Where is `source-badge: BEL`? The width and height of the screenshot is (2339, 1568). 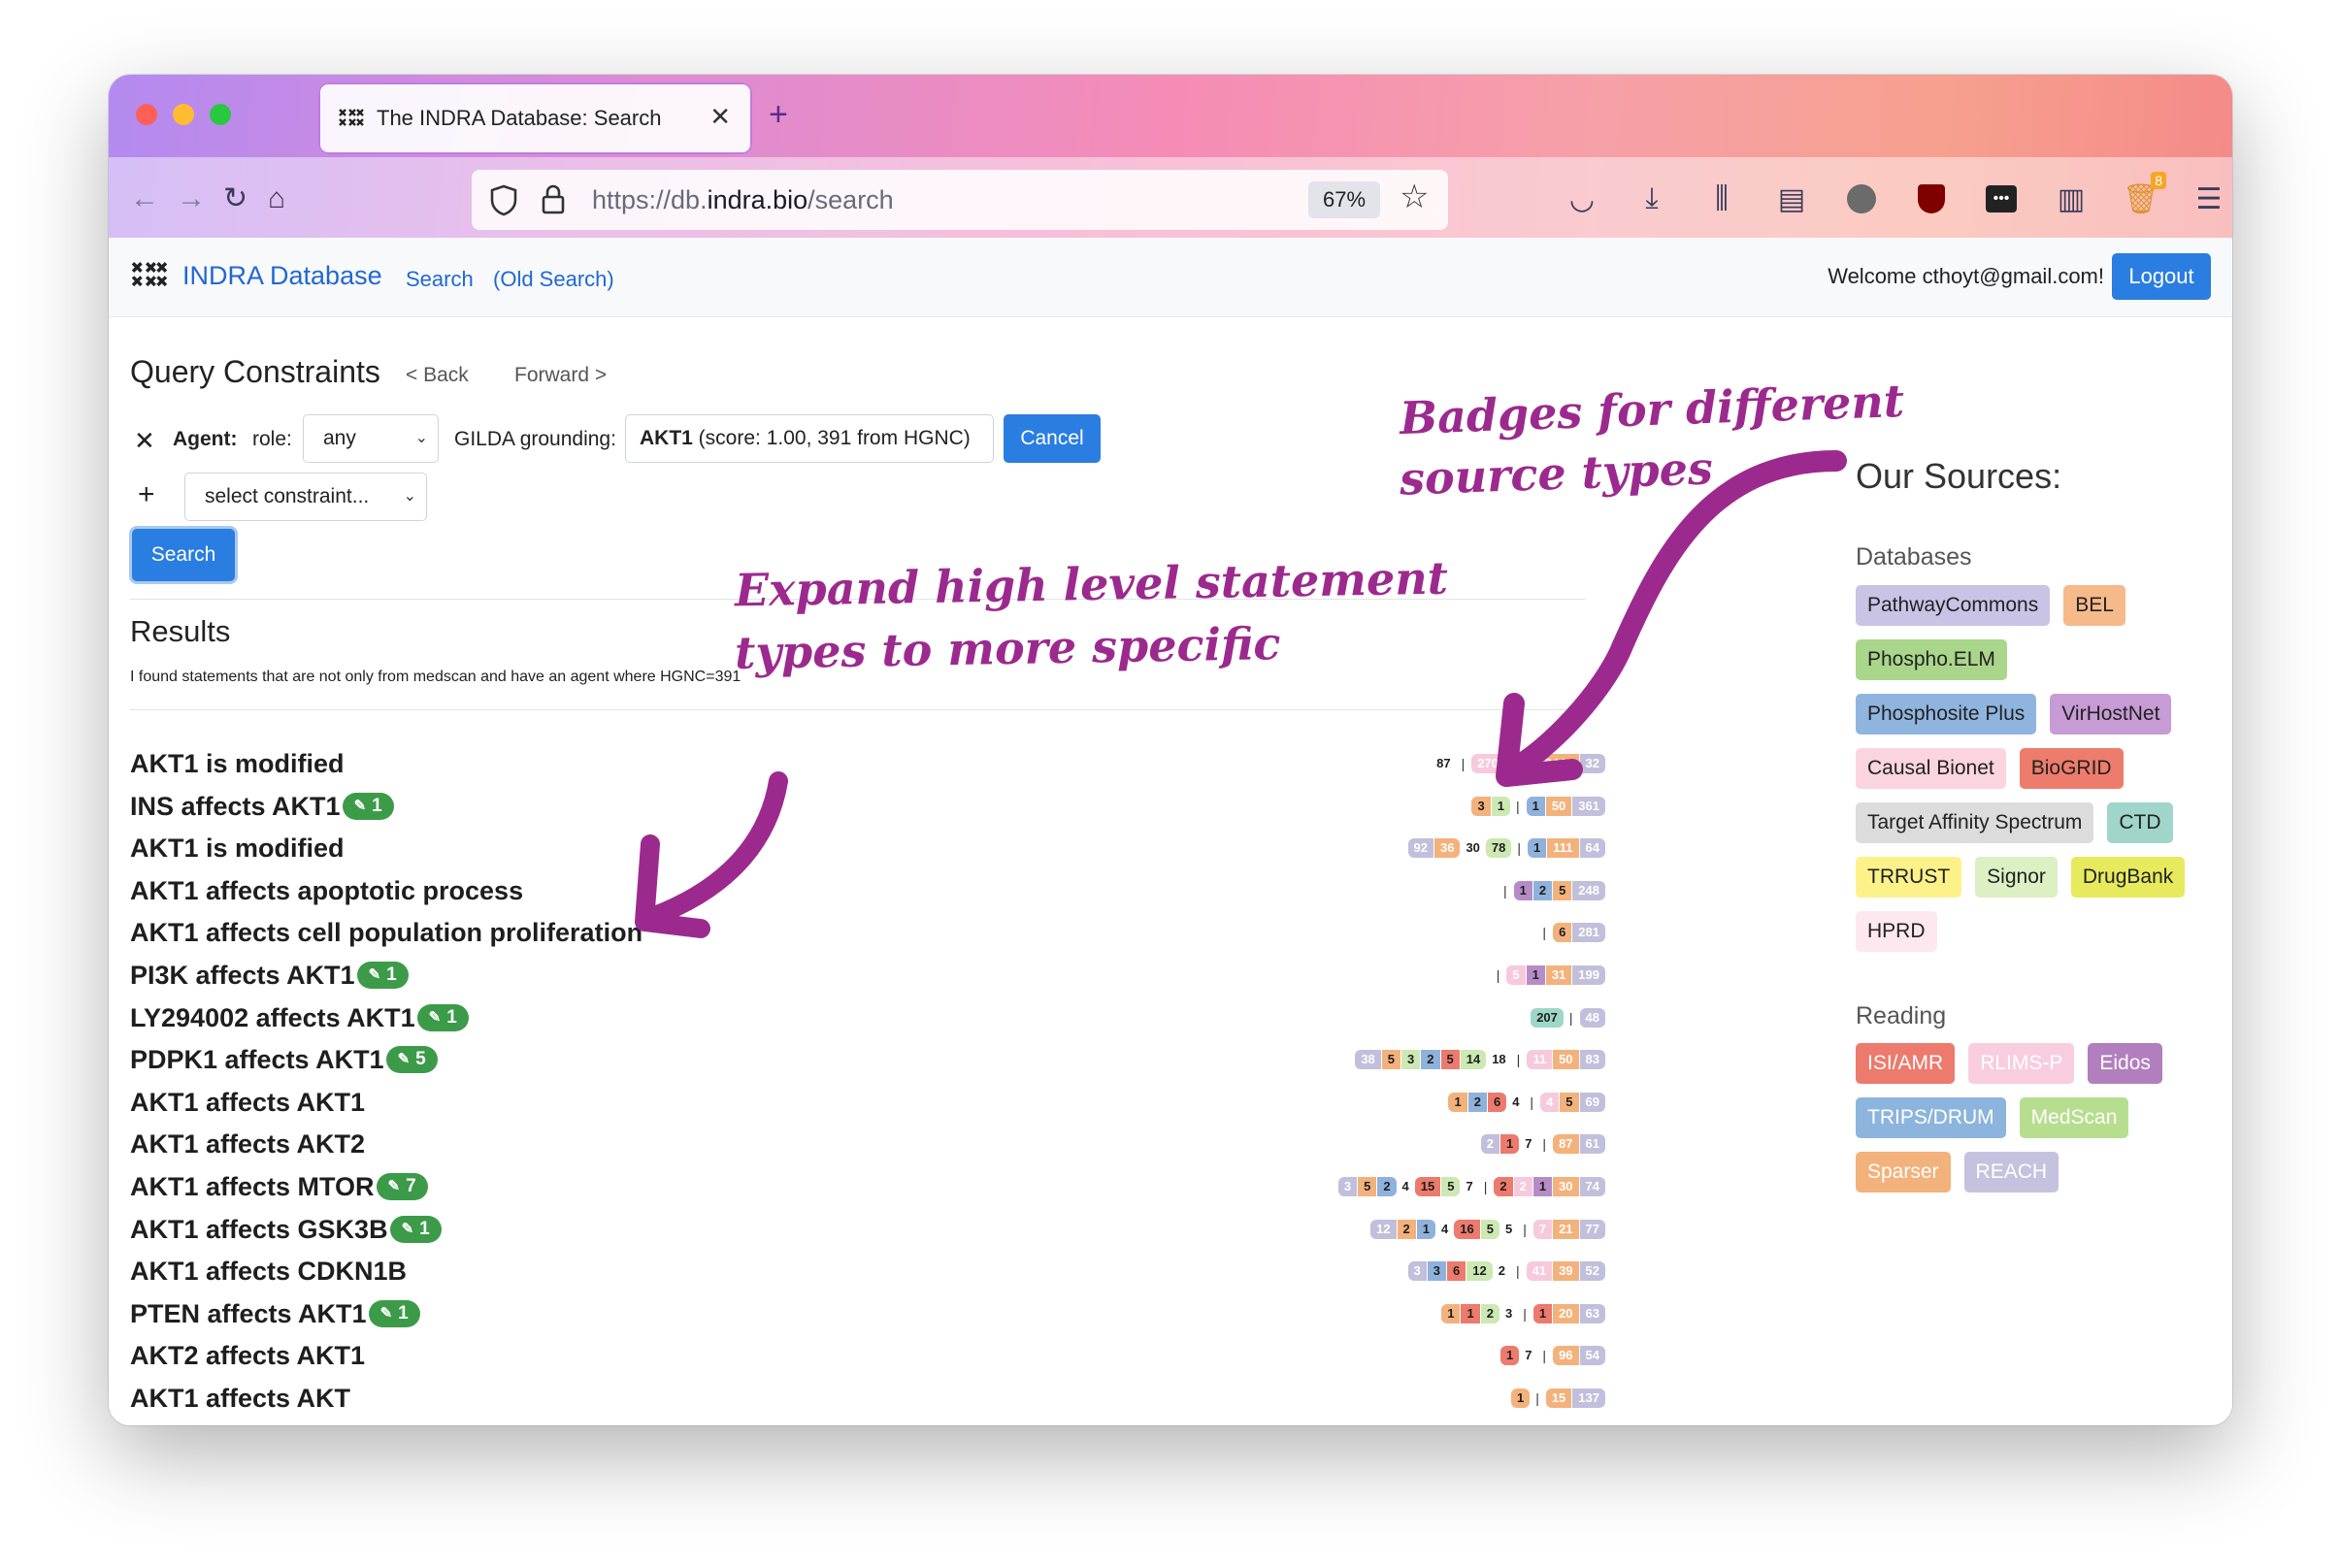 source-badge: BEL is located at coordinates (2094, 605).